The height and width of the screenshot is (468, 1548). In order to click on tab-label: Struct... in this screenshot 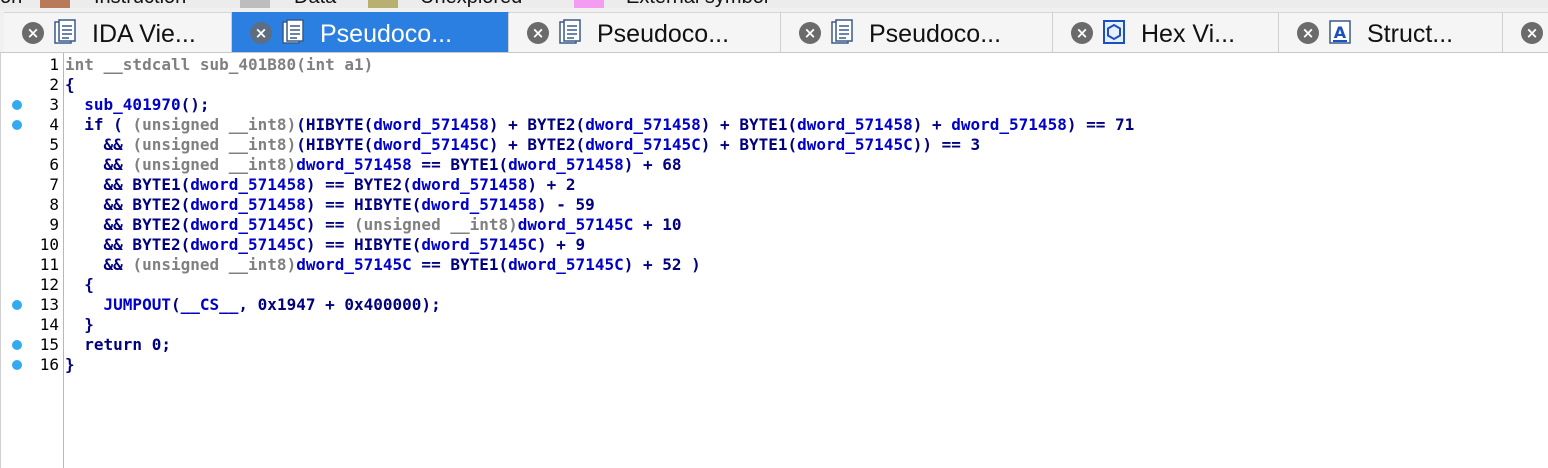, I will do `click(1410, 34)`.